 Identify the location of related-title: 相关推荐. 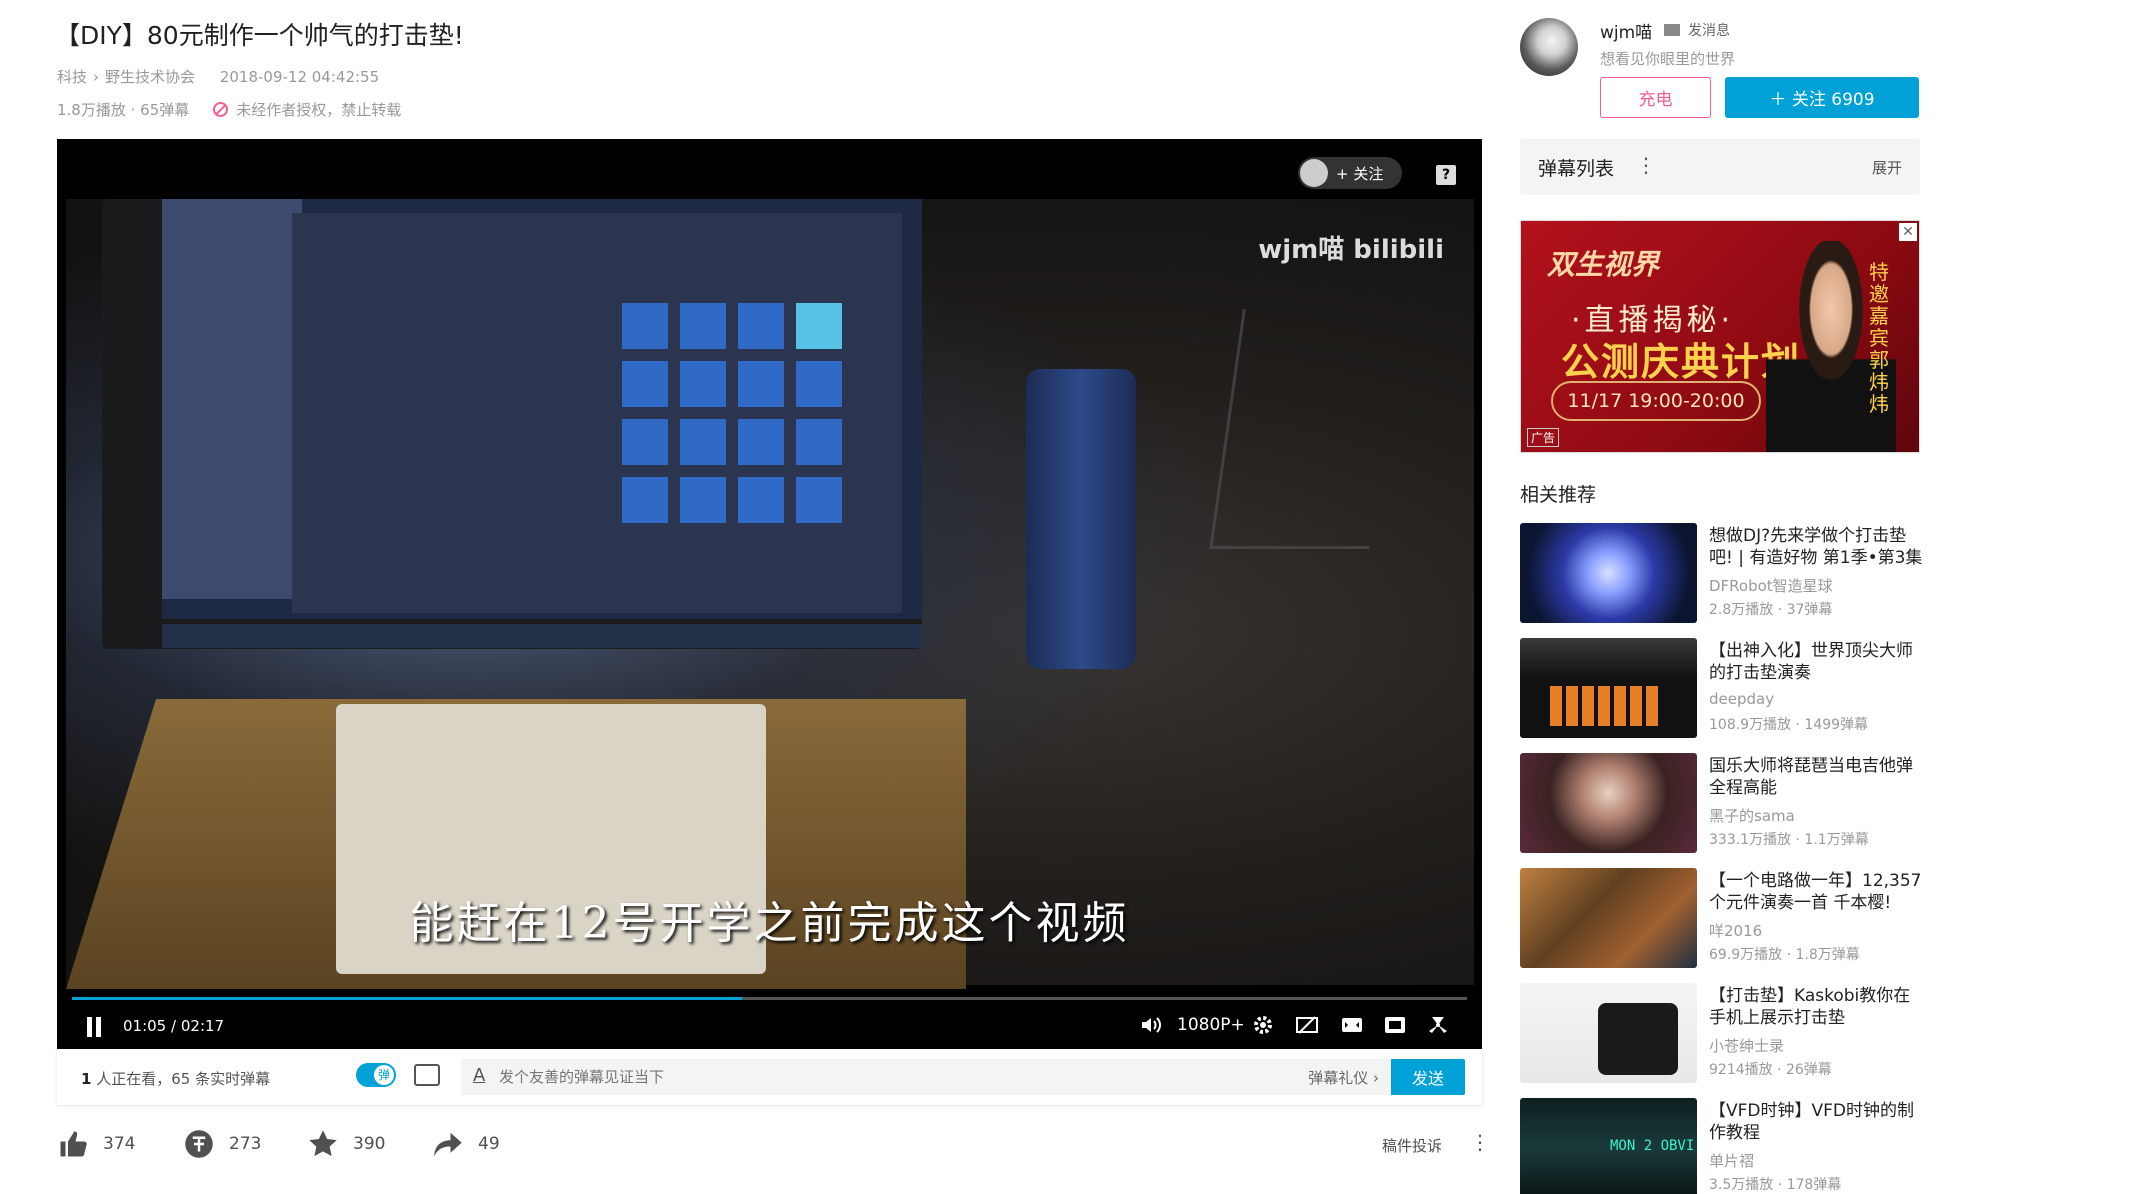
(1558, 495).